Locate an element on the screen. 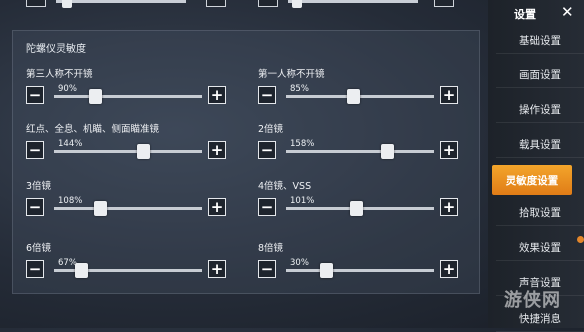 The image size is (584, 332). slider-label: 3倍镜 is located at coordinates (39, 186).